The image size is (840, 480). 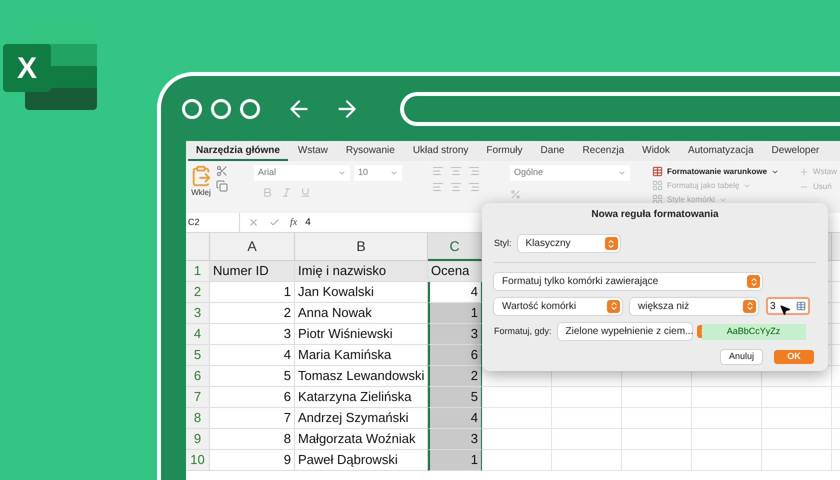 I want to click on ribbon-tab: Recenzja, so click(x=603, y=151).